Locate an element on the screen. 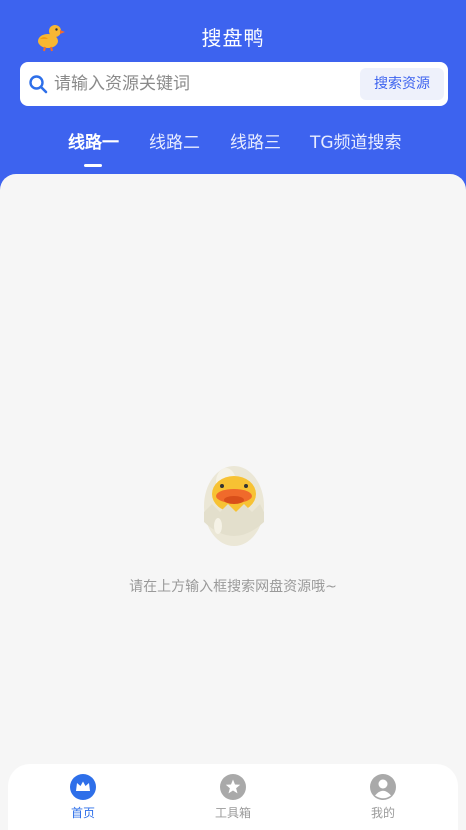 This screenshot has width=466, height=830. search-input is located at coordinates (199, 84).